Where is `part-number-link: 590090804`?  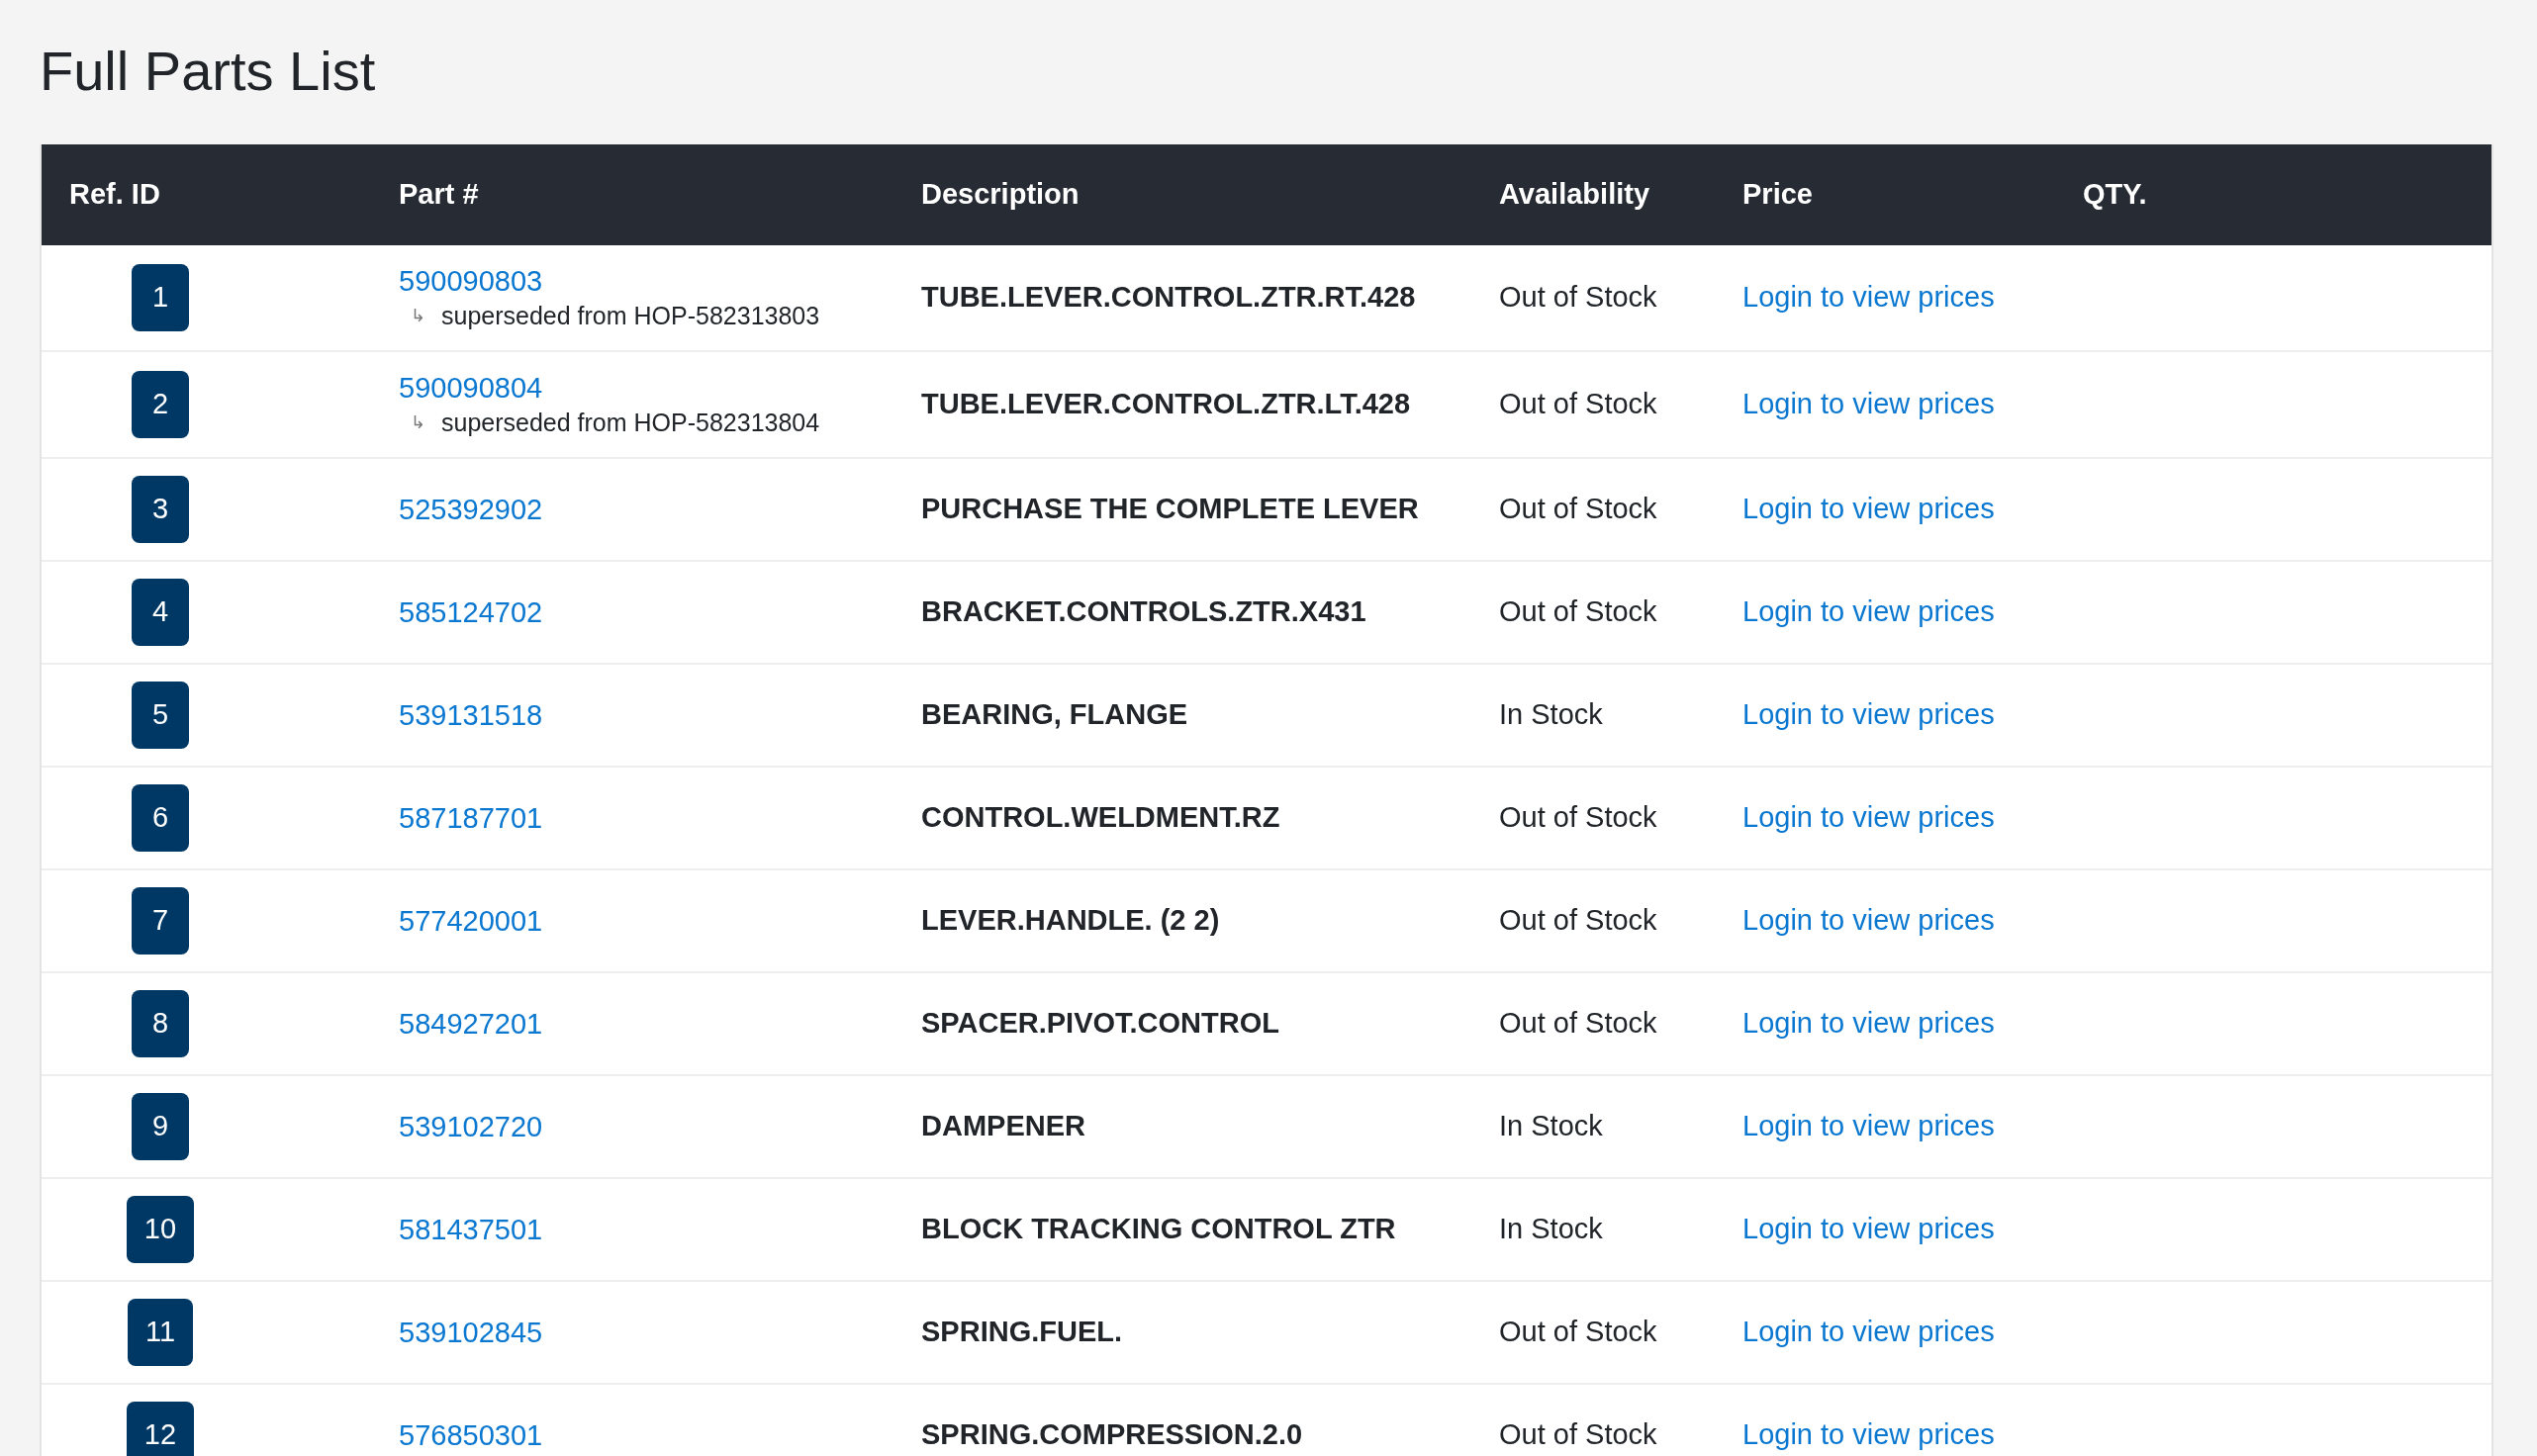 part-number-link: 590090804 is located at coordinates (471, 388).